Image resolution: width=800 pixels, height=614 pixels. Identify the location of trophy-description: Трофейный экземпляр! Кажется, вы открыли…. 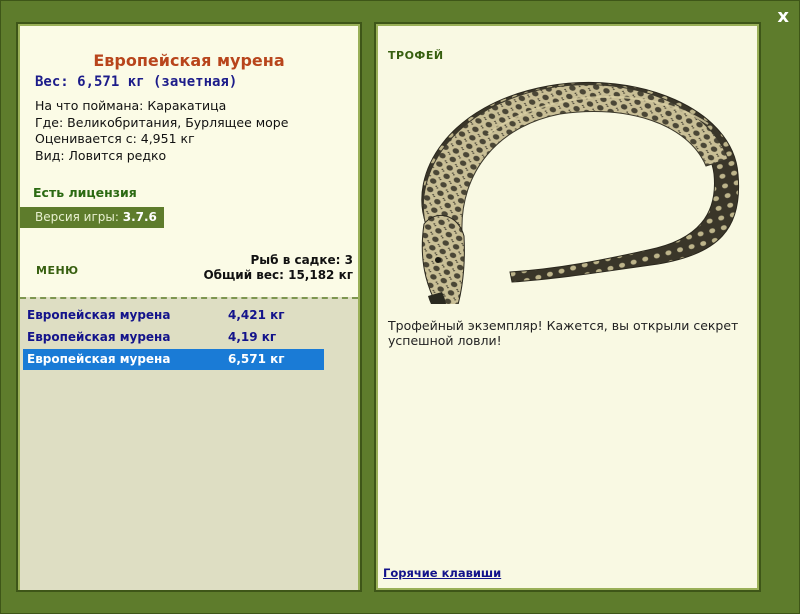
(563, 333).